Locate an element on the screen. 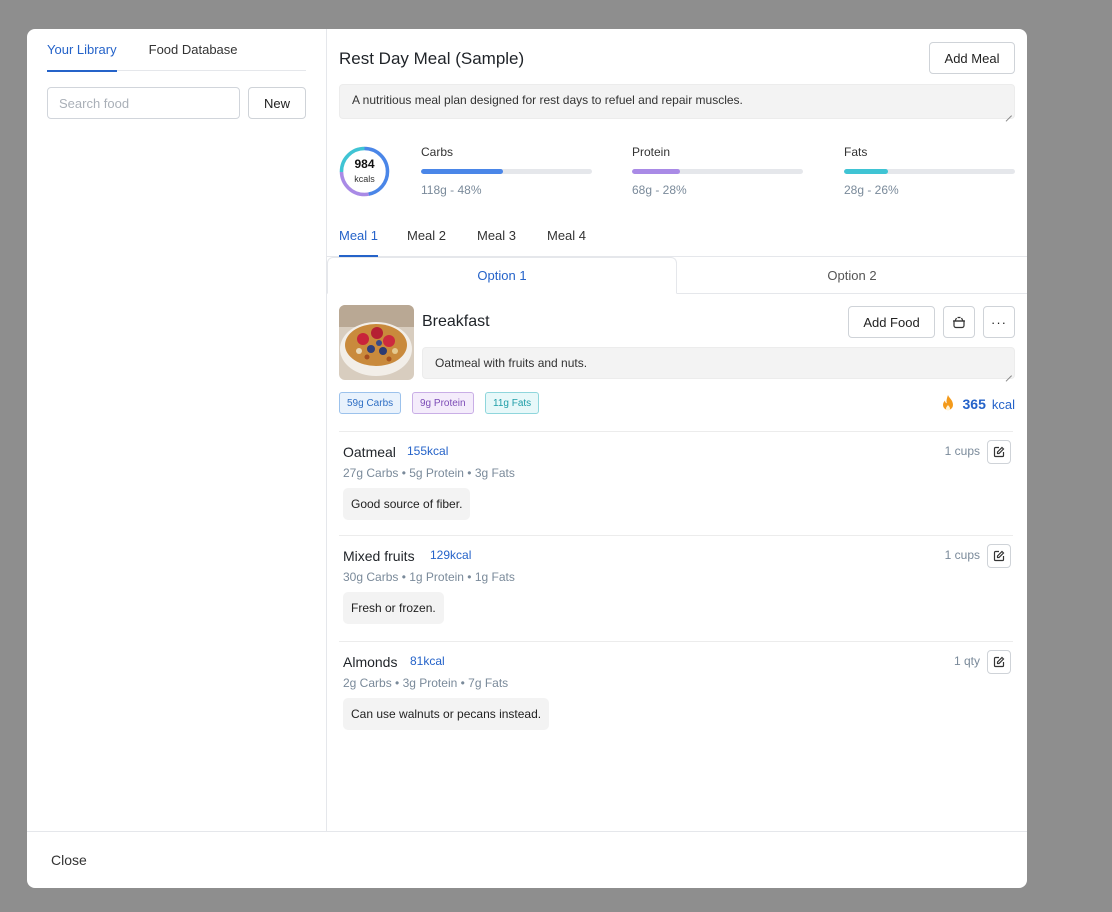 This screenshot has width=1112, height=912. more-options-button: ··· is located at coordinates (999, 322).